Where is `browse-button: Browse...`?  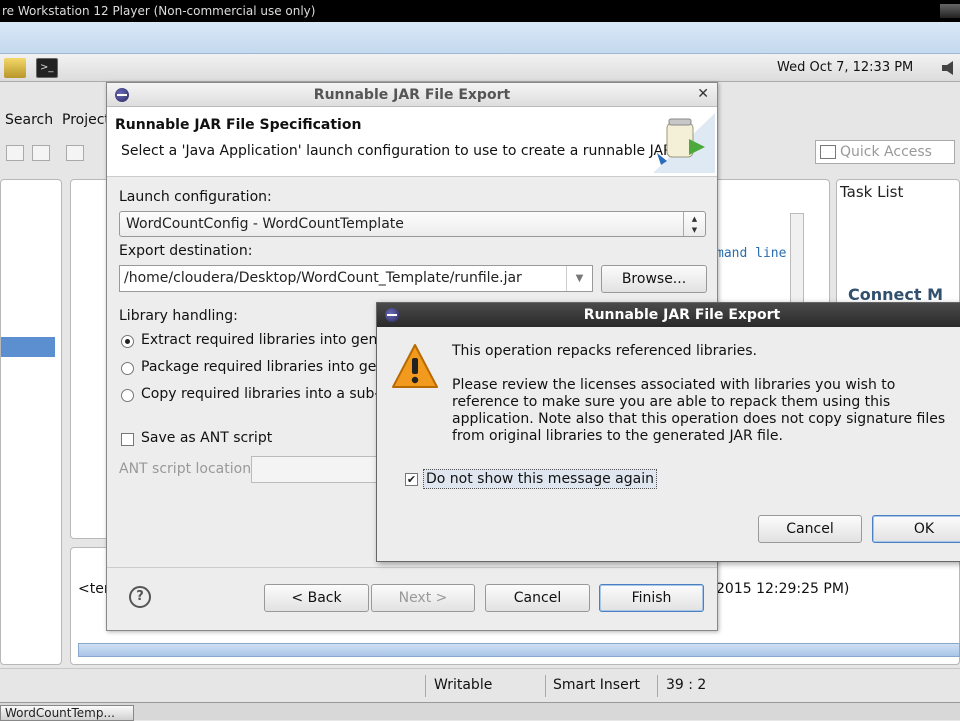 browse-button: Browse... is located at coordinates (654, 279).